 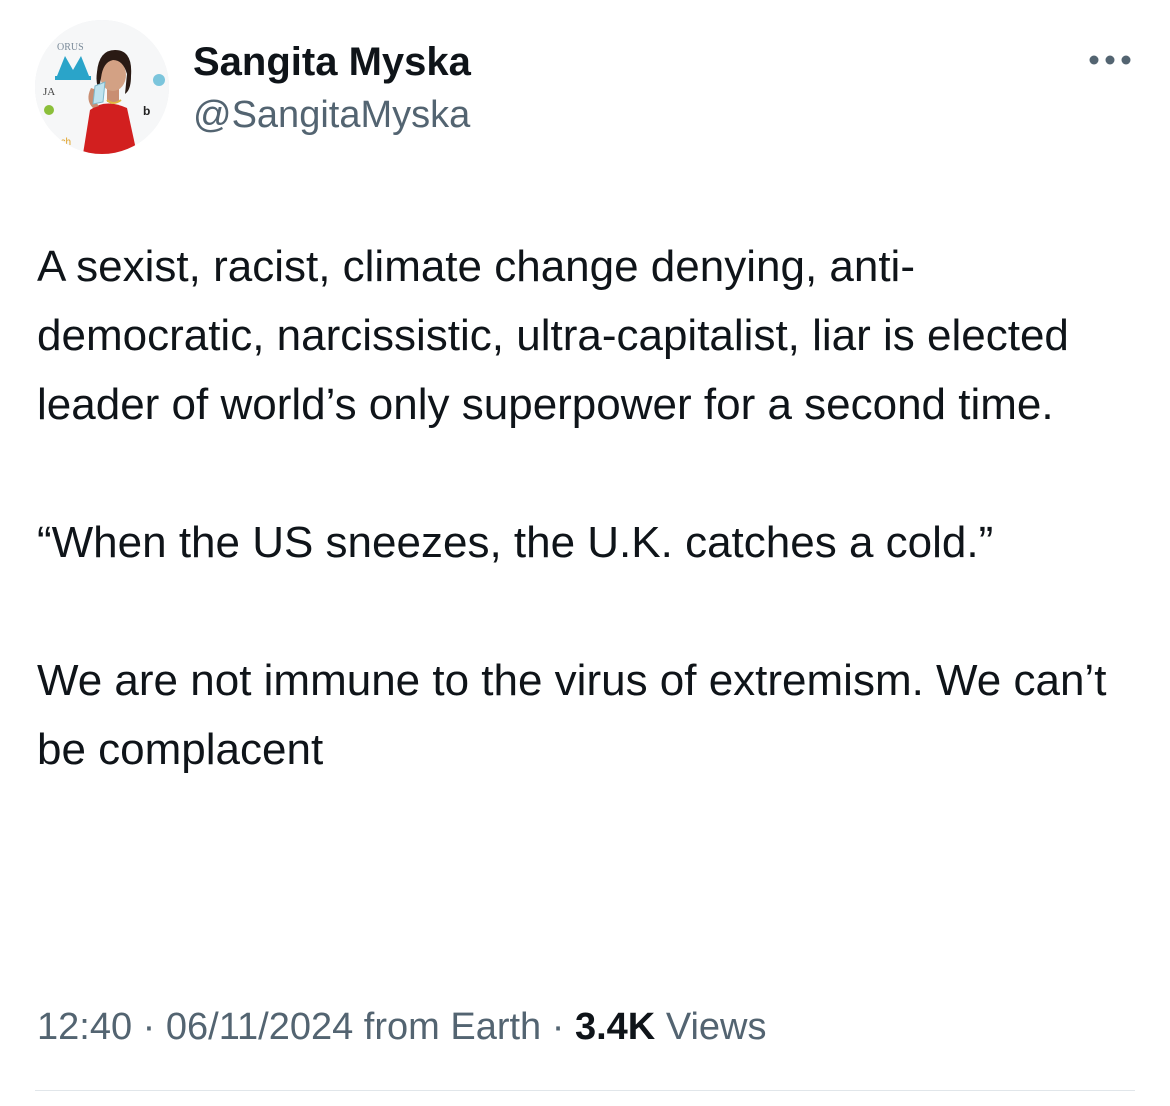 What do you see at coordinates (585, 1090) in the screenshot?
I see `divider` at bounding box center [585, 1090].